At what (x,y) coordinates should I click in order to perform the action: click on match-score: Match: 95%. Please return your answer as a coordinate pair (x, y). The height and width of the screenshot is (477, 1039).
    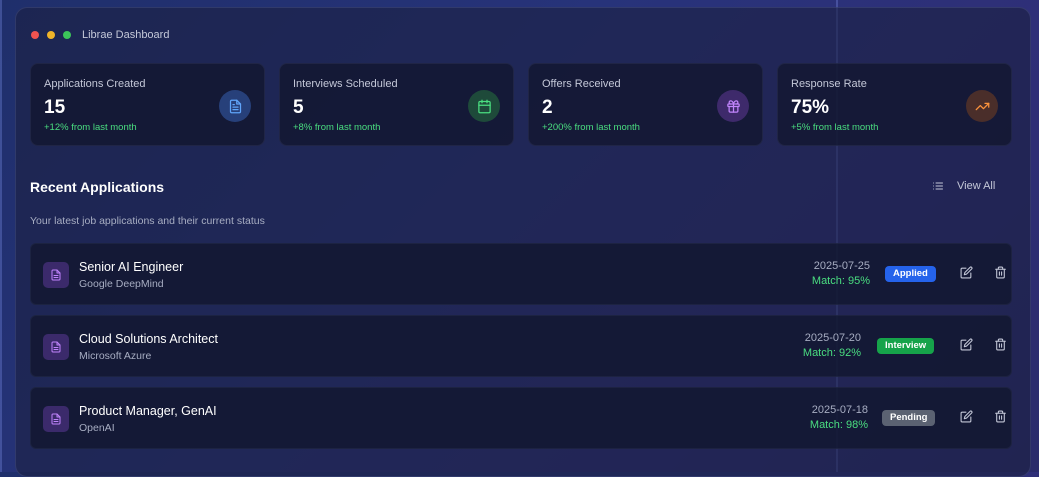
    Looking at the image, I should click on (840, 281).